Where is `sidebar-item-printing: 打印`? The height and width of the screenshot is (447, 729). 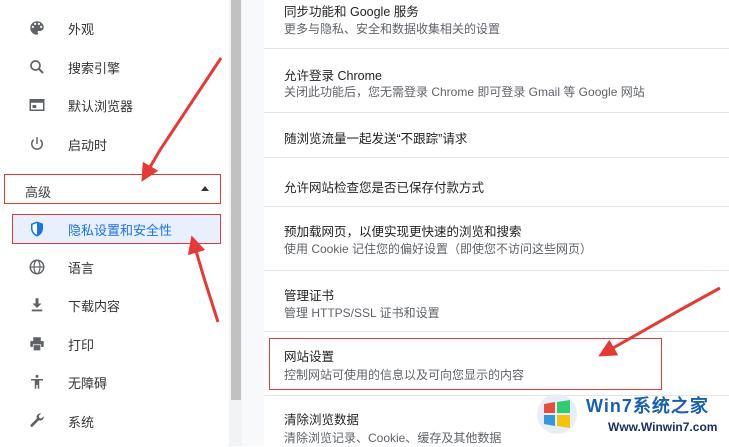 sidebar-item-printing: 打印 is located at coordinates (116, 344).